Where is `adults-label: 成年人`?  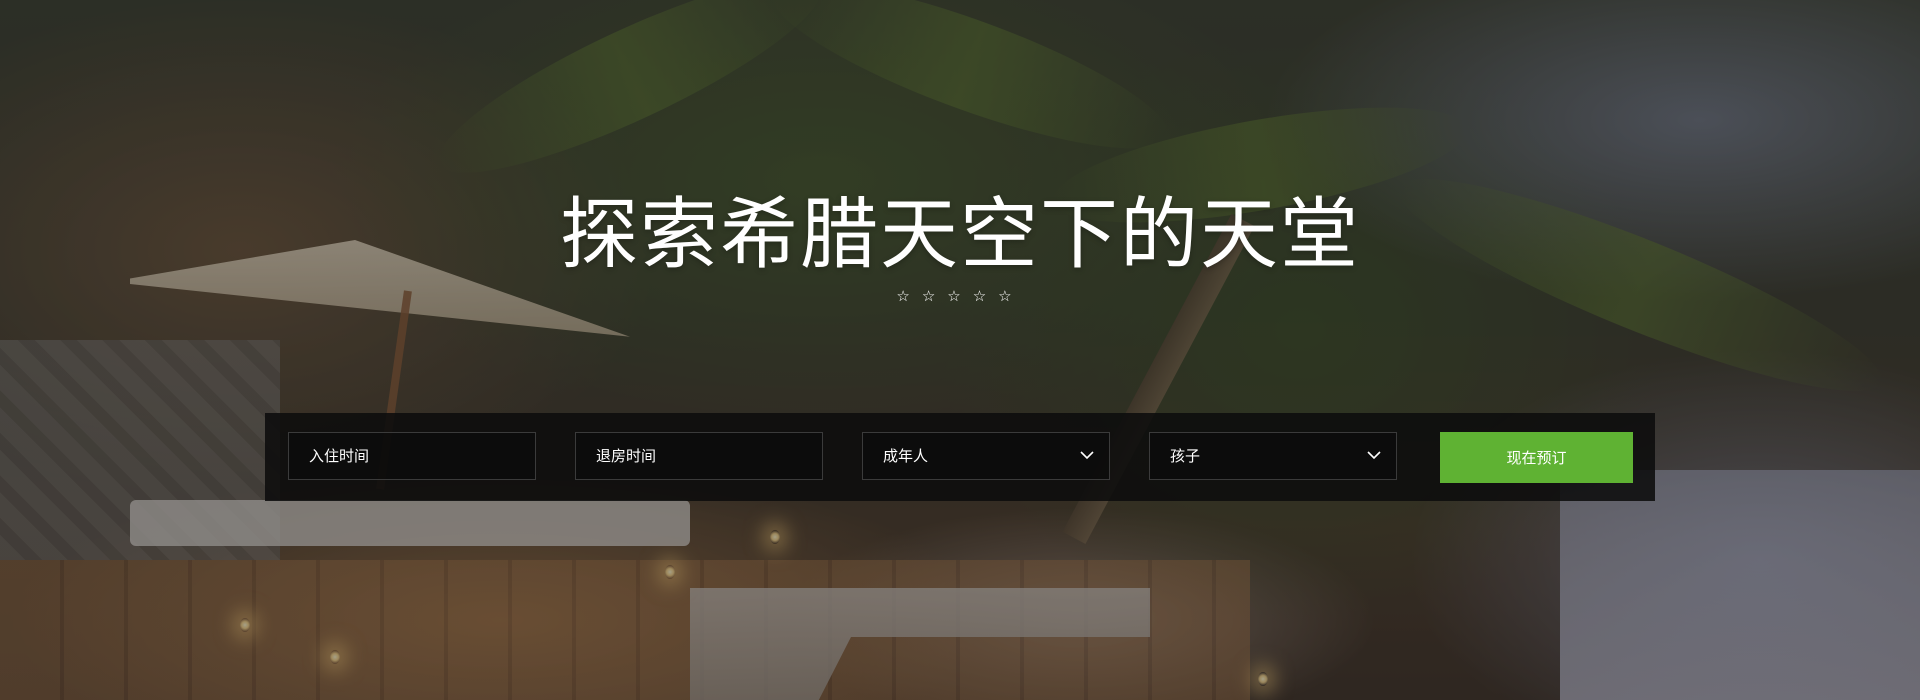
adults-label: 成年人 is located at coordinates (906, 456).